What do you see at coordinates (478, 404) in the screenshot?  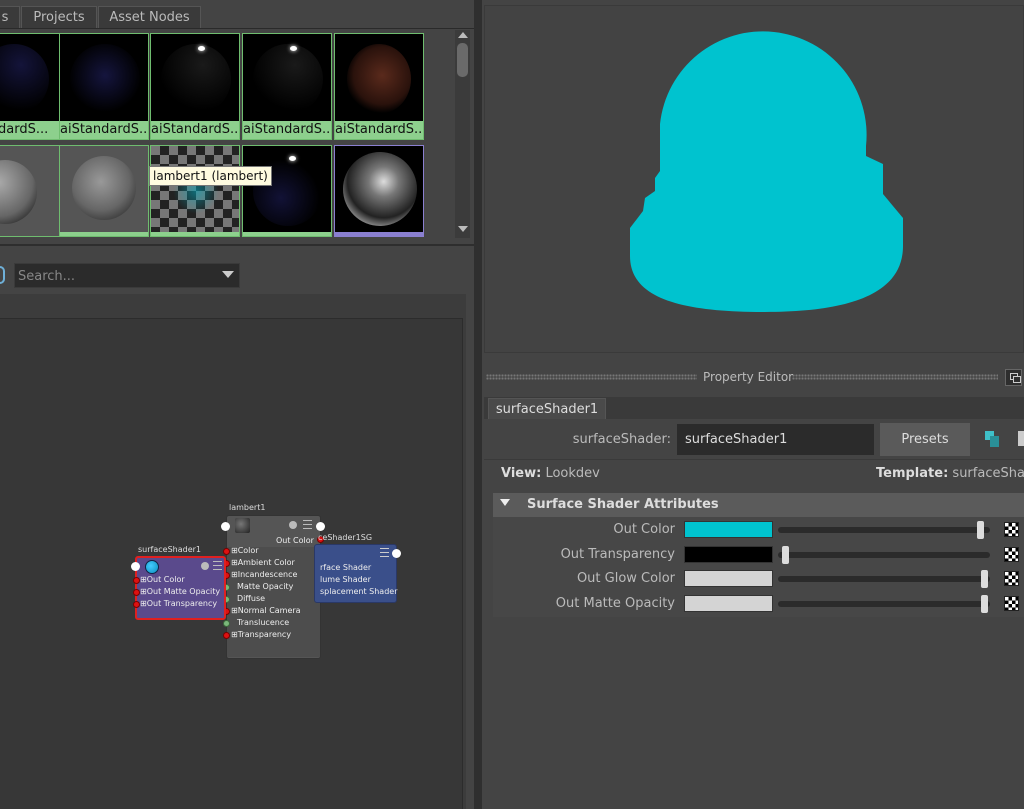 I see `panel-divider` at bounding box center [478, 404].